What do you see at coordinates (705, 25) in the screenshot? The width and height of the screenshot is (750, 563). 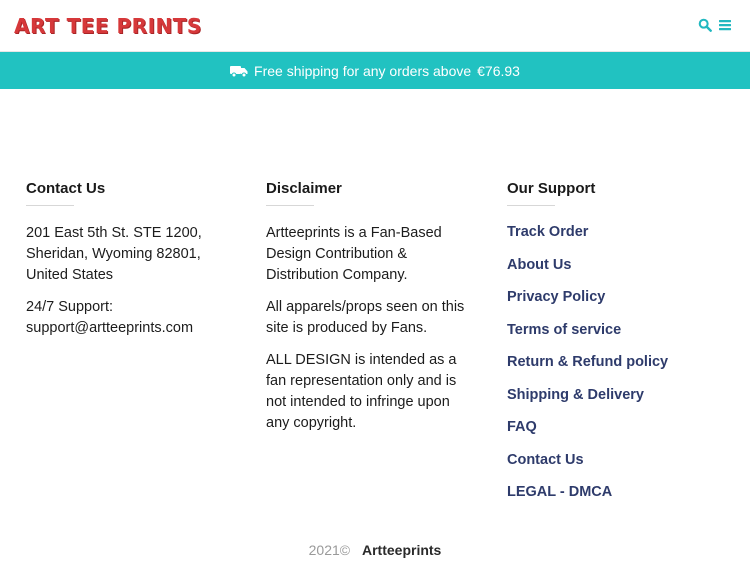 I see `search-icon` at bounding box center [705, 25].